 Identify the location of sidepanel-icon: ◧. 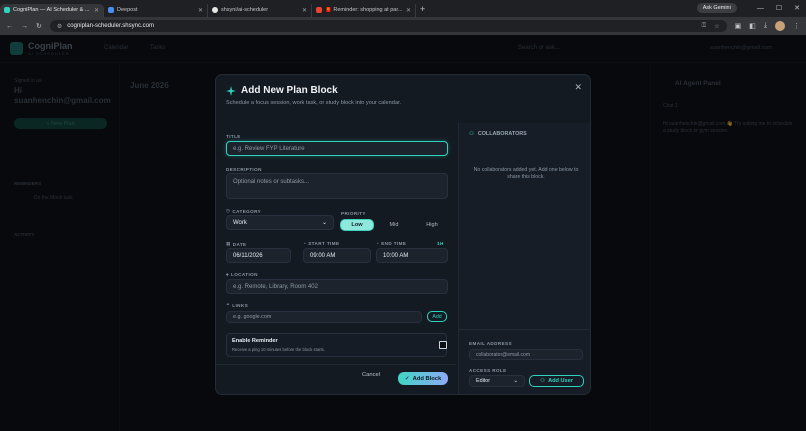
(752, 26).